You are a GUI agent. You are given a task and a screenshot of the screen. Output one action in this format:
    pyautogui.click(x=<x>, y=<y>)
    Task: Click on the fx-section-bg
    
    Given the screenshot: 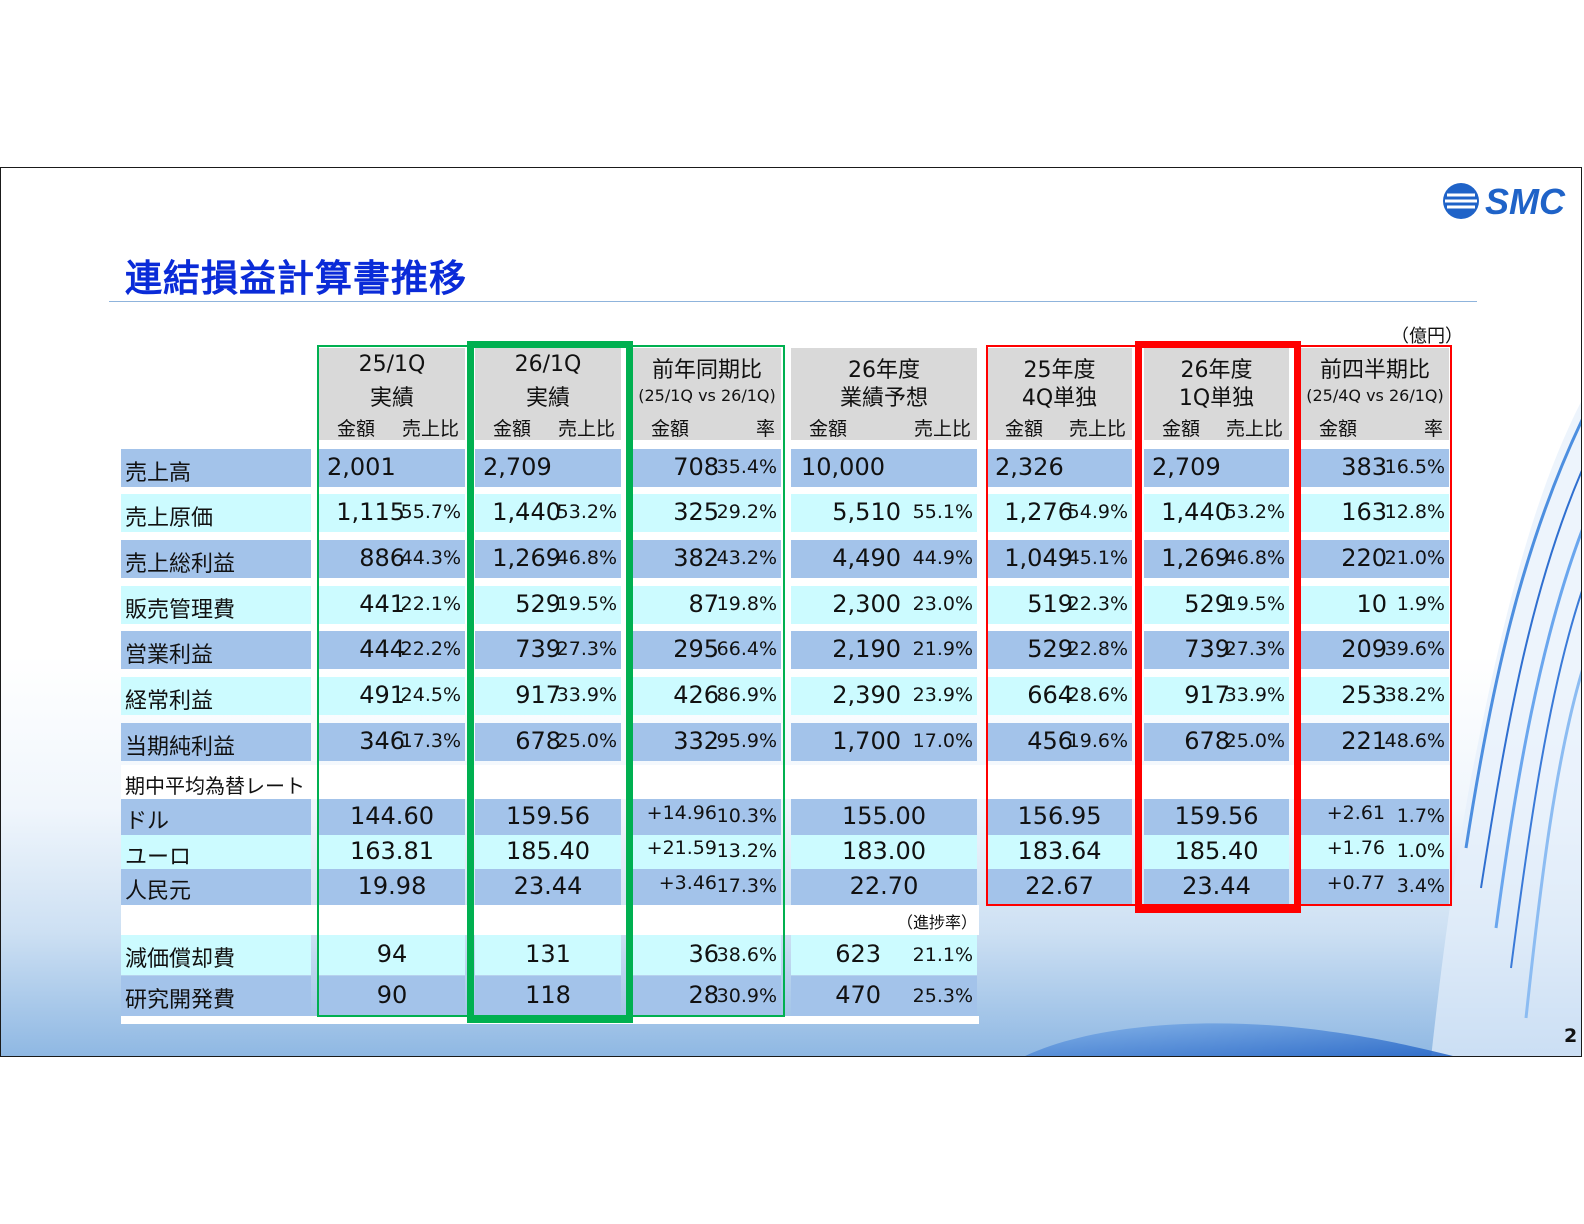 What is the action you would take?
    pyautogui.click(x=786, y=782)
    